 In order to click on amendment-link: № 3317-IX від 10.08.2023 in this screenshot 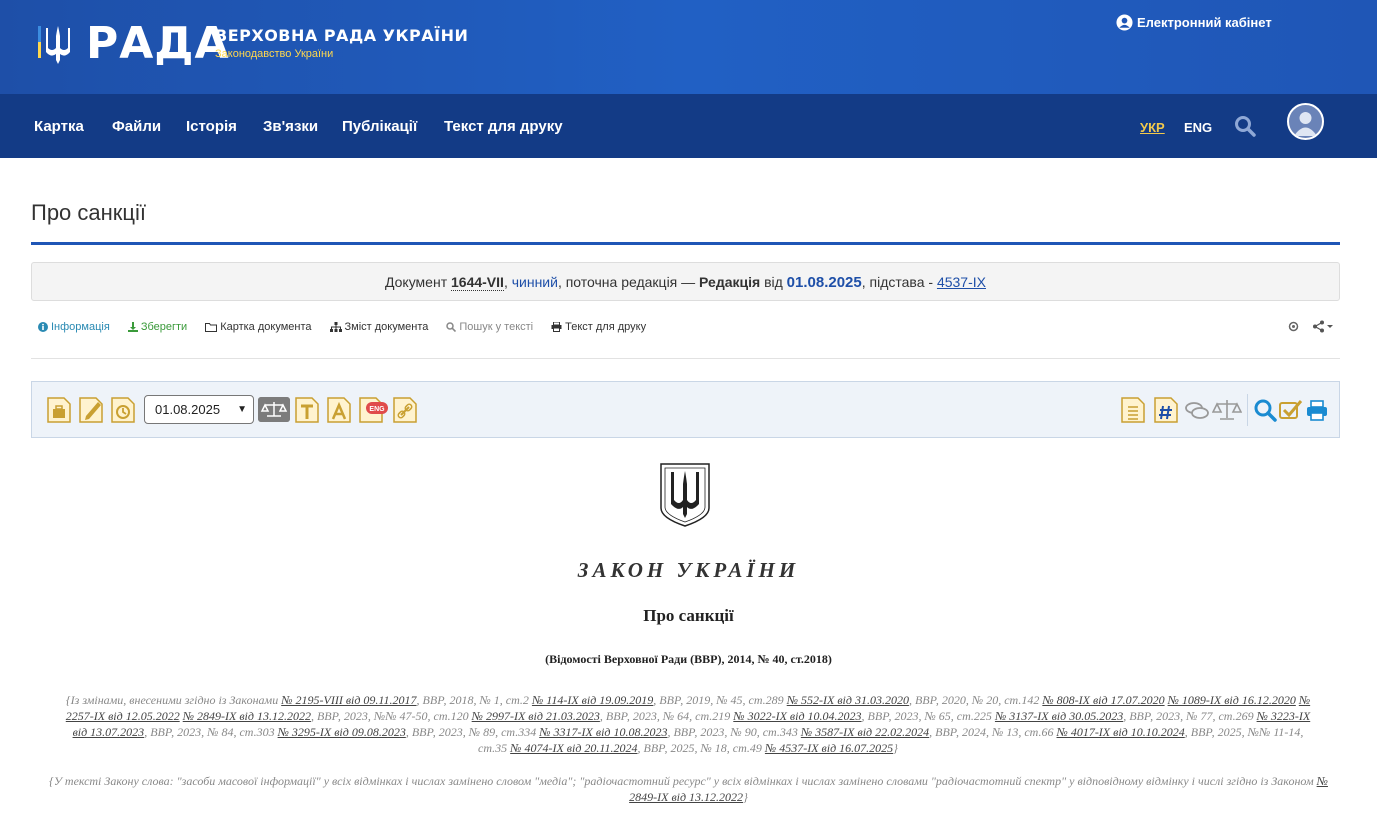, I will do `click(603, 732)`.